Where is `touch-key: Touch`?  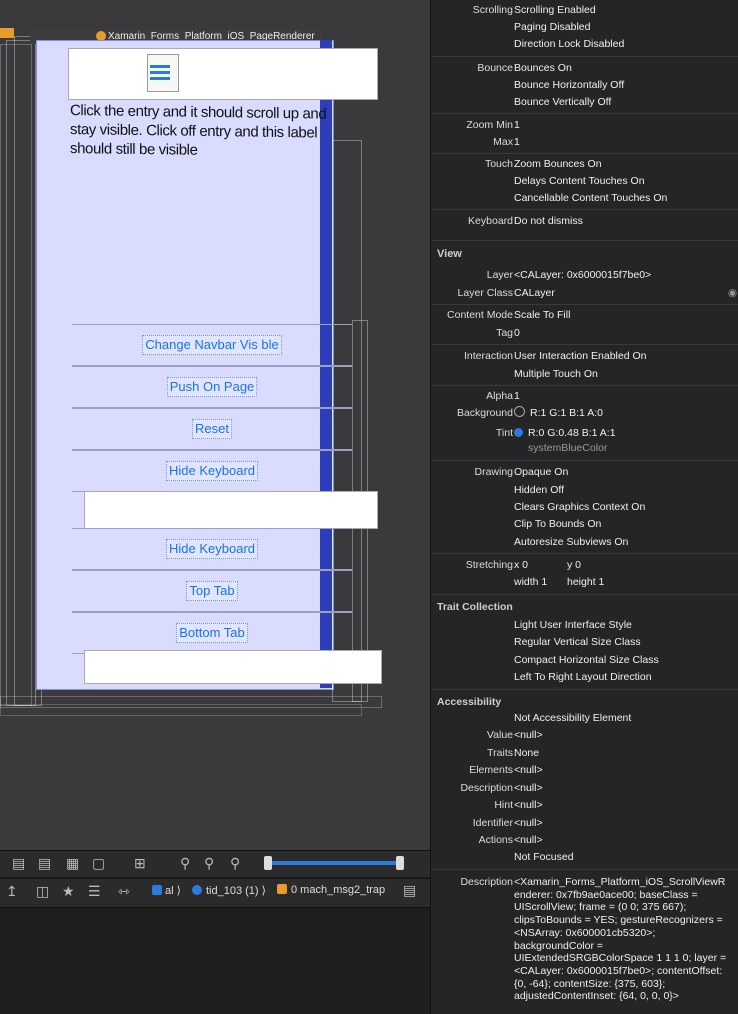
touch-key: Touch is located at coordinates (498, 164).